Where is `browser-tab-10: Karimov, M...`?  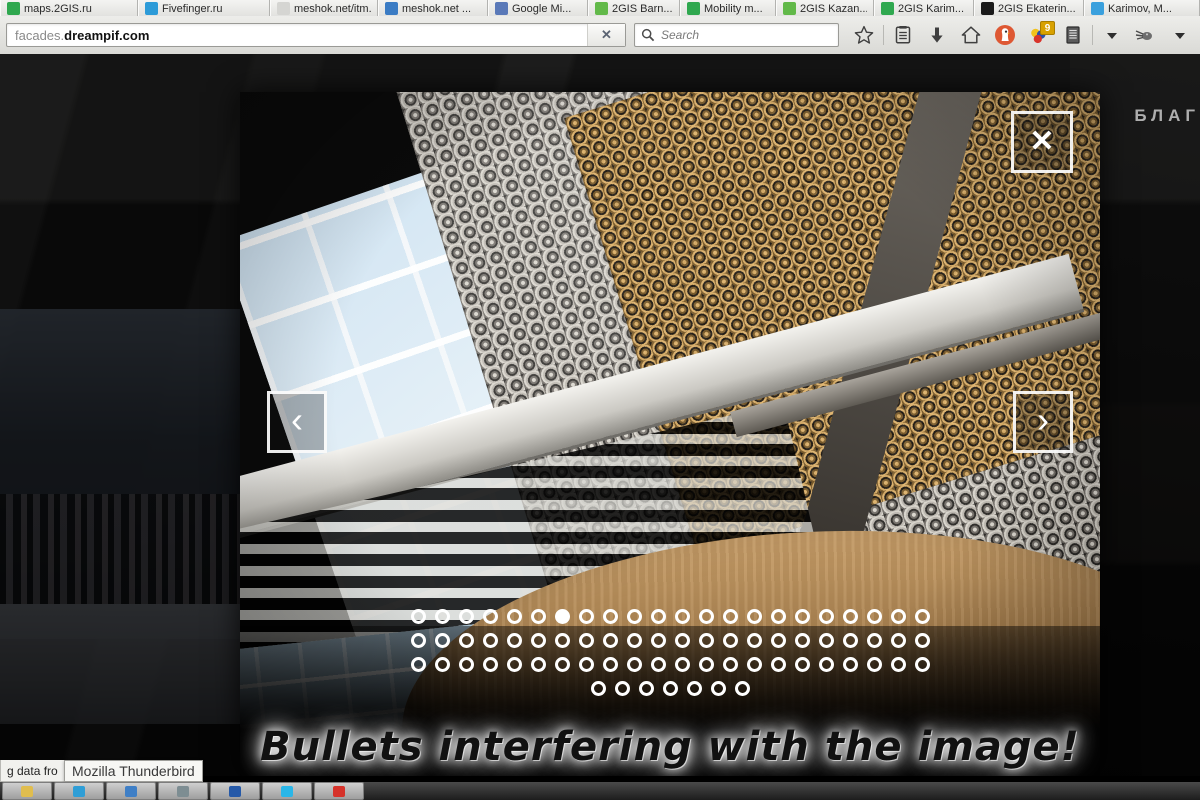 browser-tab-10: Karimov, M... is located at coordinates (1142, 8).